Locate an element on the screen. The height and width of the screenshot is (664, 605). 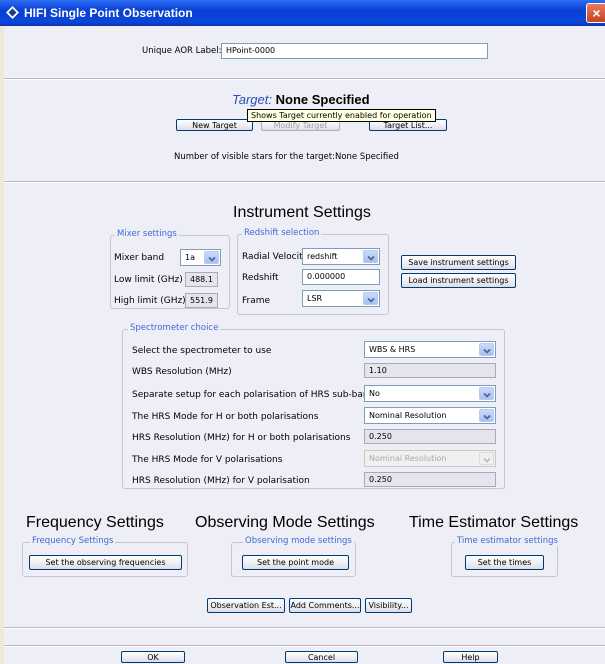
frequency-settings-legend: Frequency Settings is located at coordinates (73, 541).